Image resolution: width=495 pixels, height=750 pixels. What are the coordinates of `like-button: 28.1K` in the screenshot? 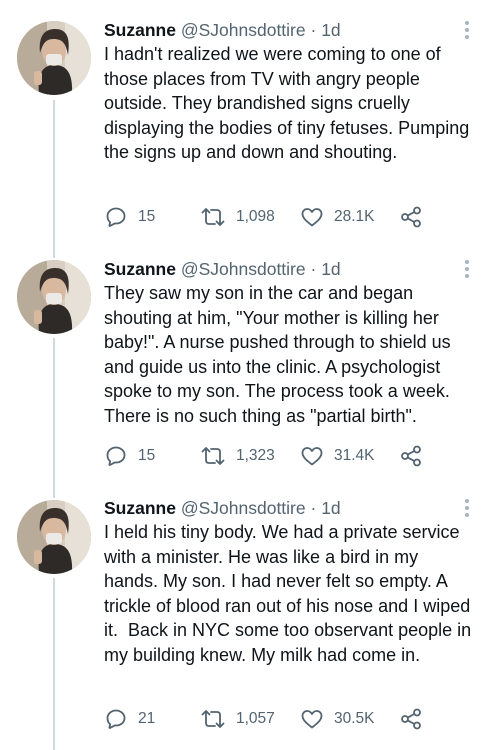 It's located at (337, 217).